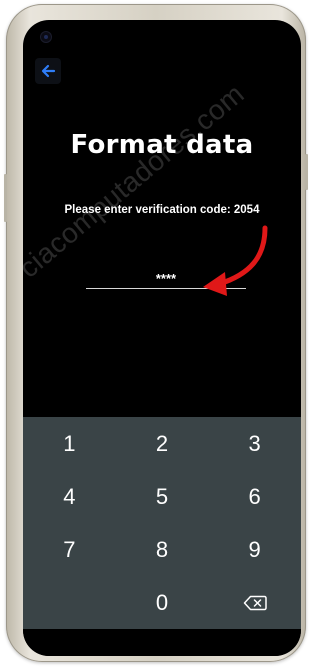  Describe the element at coordinates (306, 172) in the screenshot. I see `power-button` at that location.